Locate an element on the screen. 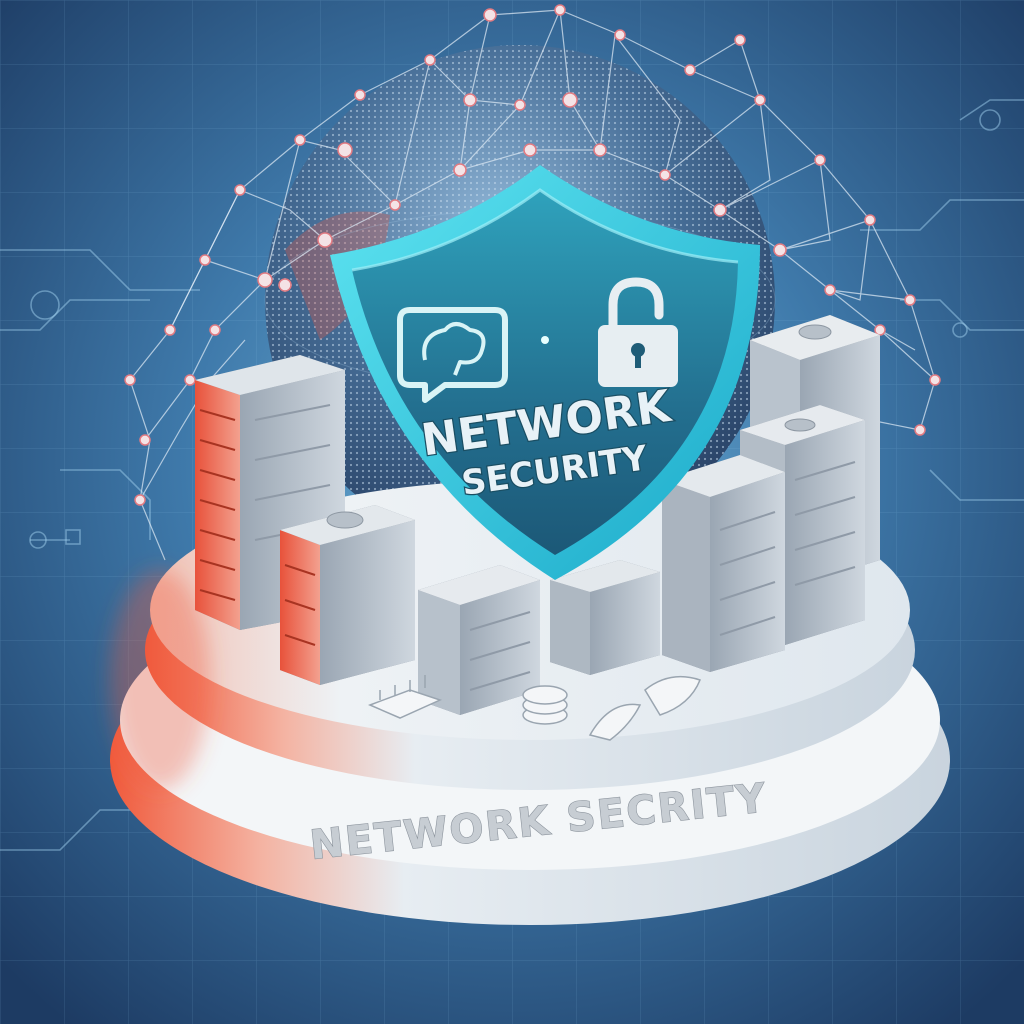 Image resolution: width=1024 pixels, height=1024 pixels. server-unit-flat is located at coordinates (605, 617).